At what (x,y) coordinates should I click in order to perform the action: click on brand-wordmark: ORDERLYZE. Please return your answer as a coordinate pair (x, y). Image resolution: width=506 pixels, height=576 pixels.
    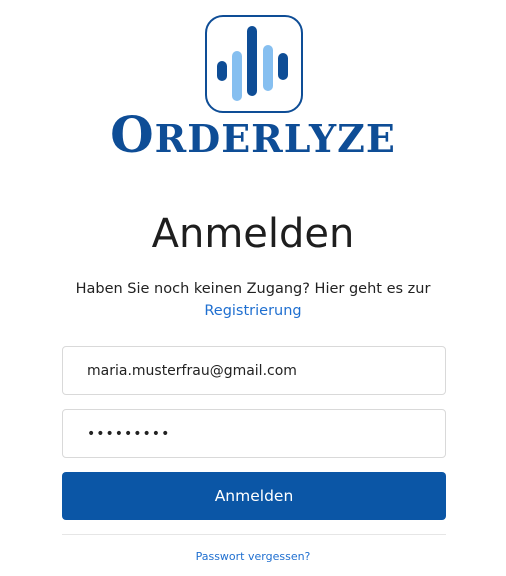
    Looking at the image, I should click on (253, 141).